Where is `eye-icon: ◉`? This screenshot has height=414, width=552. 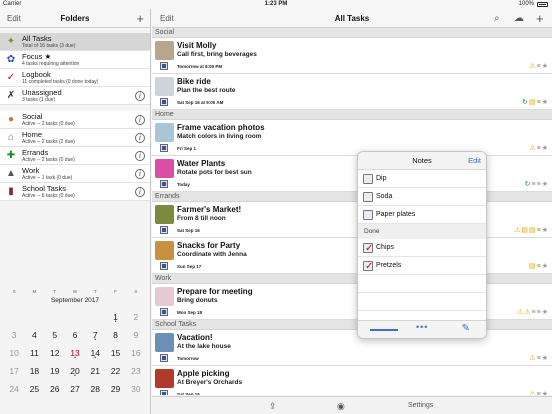
eye-icon: ◉ is located at coordinates (341, 405).